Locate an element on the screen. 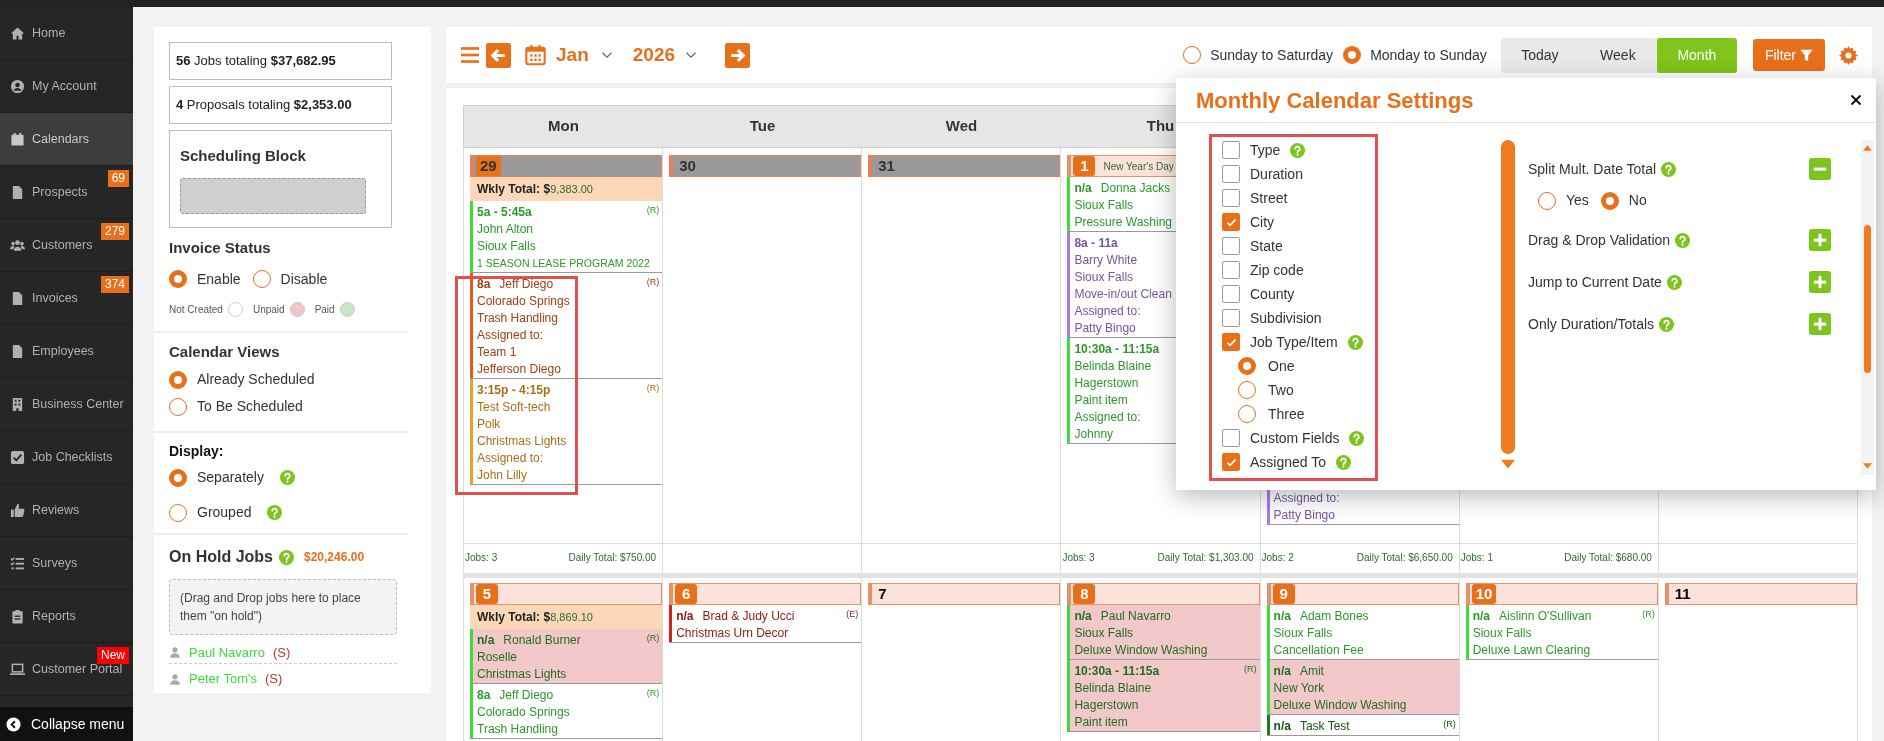 The width and height of the screenshot is (1884, 741). option-label: Two is located at coordinates (1281, 390).